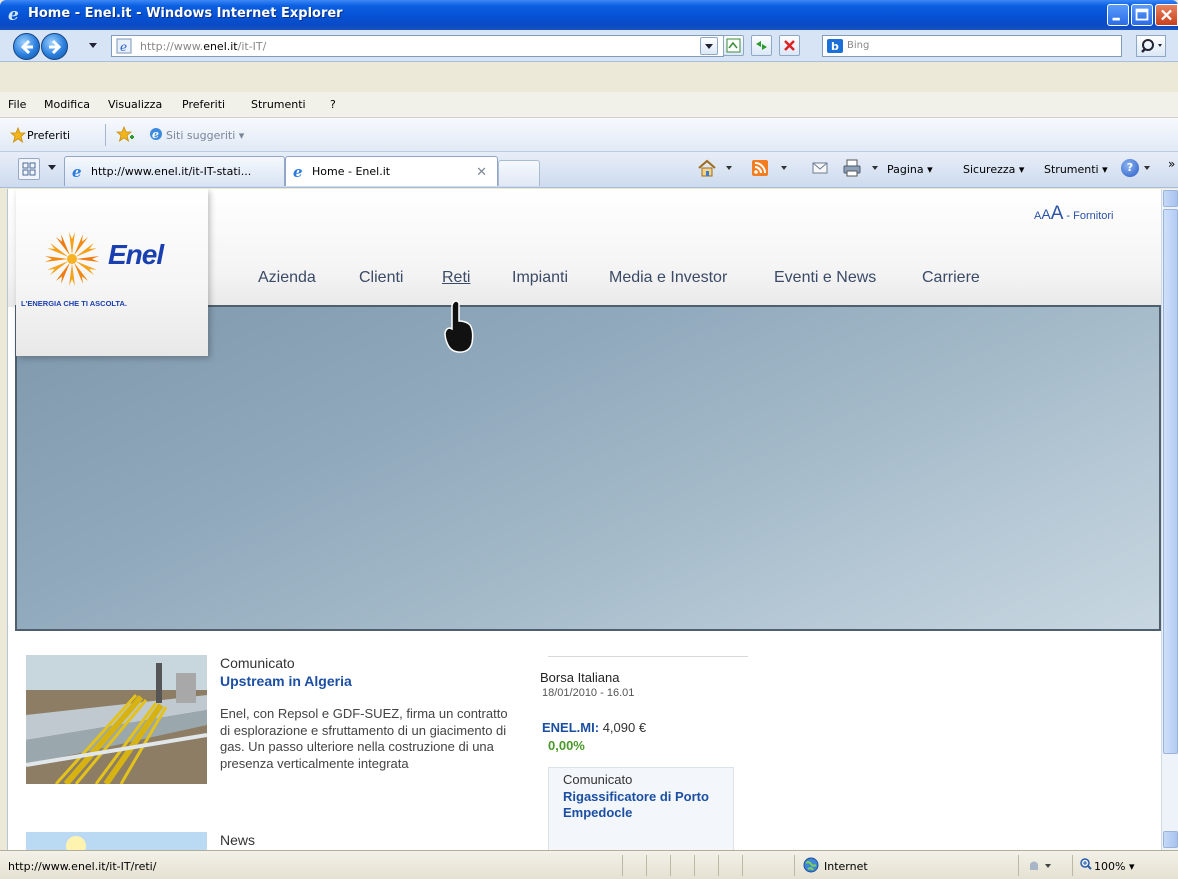 This screenshot has width=1178, height=879. I want to click on borsa-title: Borsa Italiana, so click(580, 677).